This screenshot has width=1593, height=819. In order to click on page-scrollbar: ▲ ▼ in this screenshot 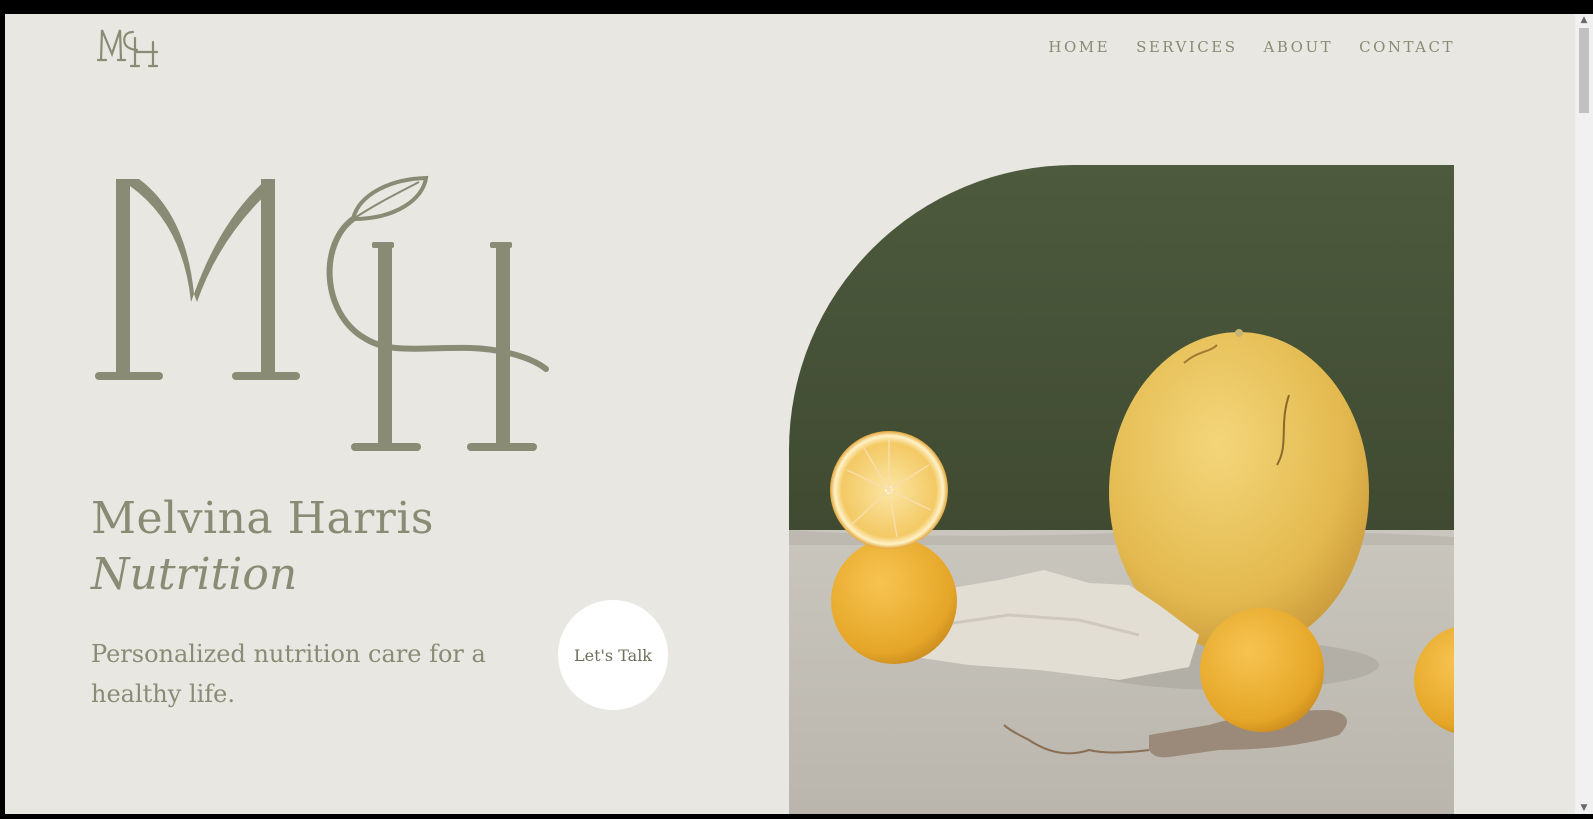, I will do `click(1584, 414)`.